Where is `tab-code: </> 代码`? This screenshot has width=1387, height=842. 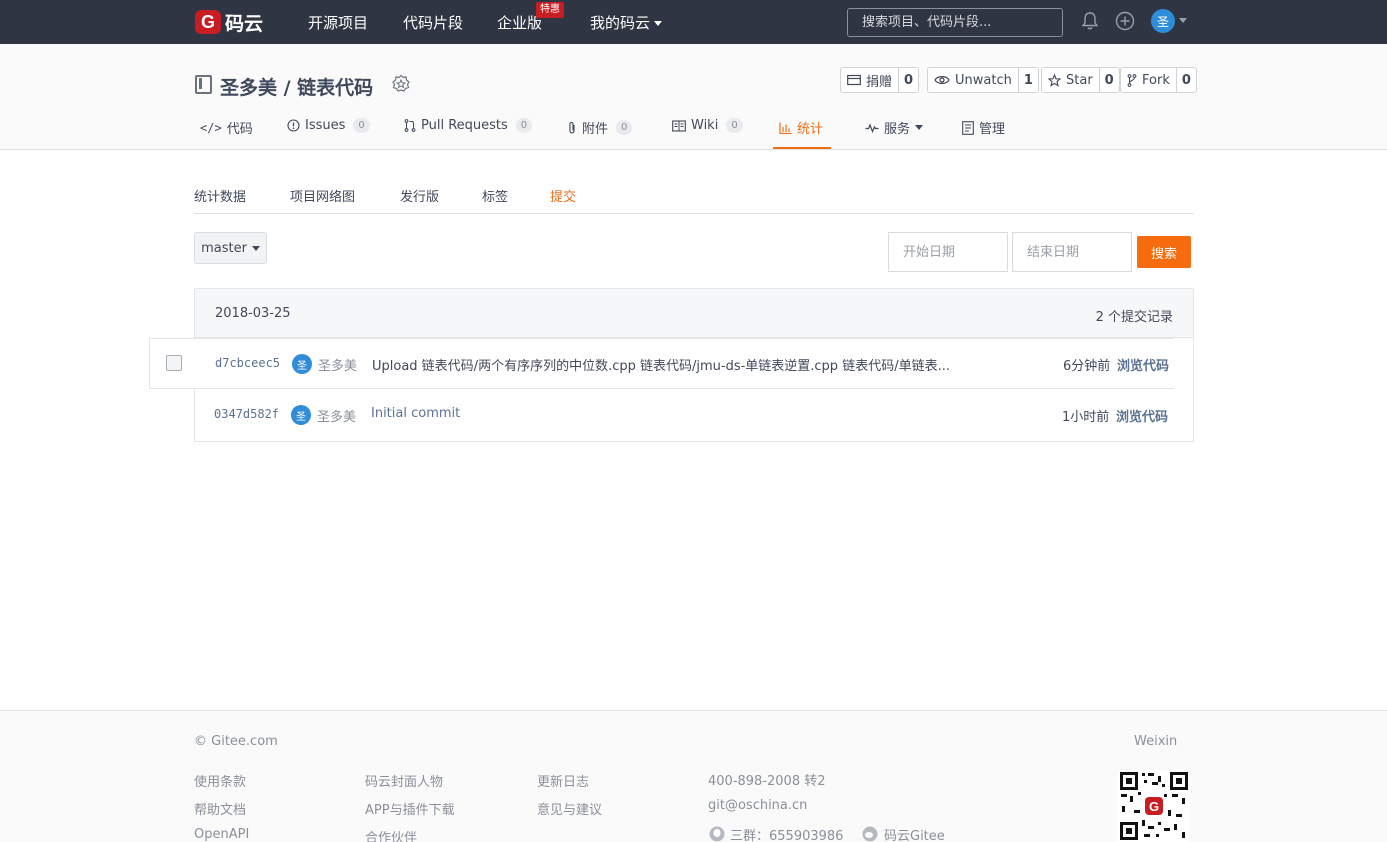 tab-code: </> 代码 is located at coordinates (226, 128).